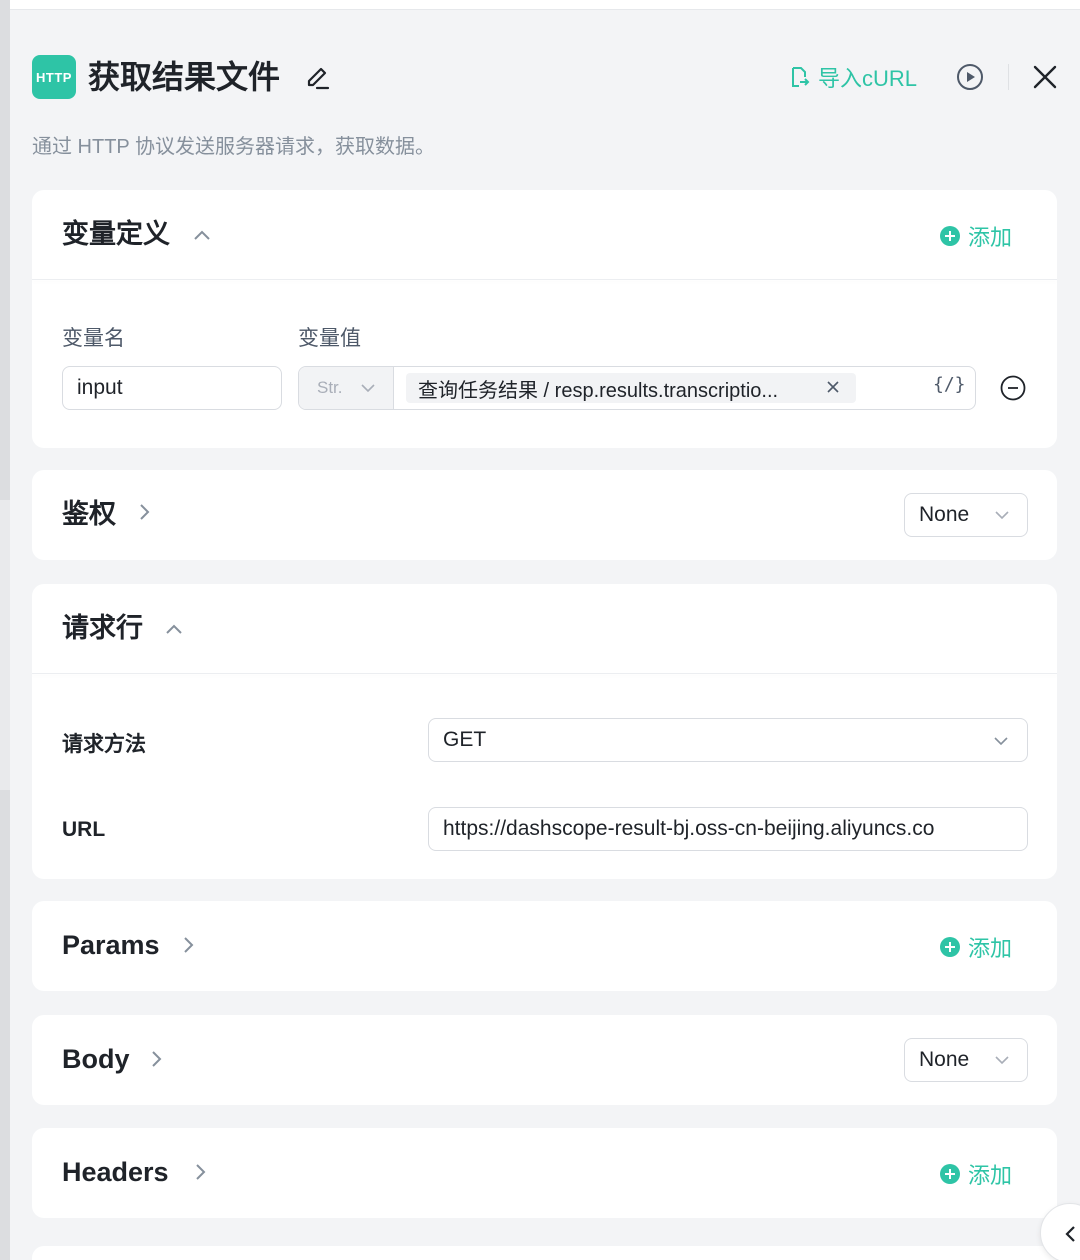  What do you see at coordinates (102, 628) in the screenshot?
I see `request-line-section-title: 请求行` at bounding box center [102, 628].